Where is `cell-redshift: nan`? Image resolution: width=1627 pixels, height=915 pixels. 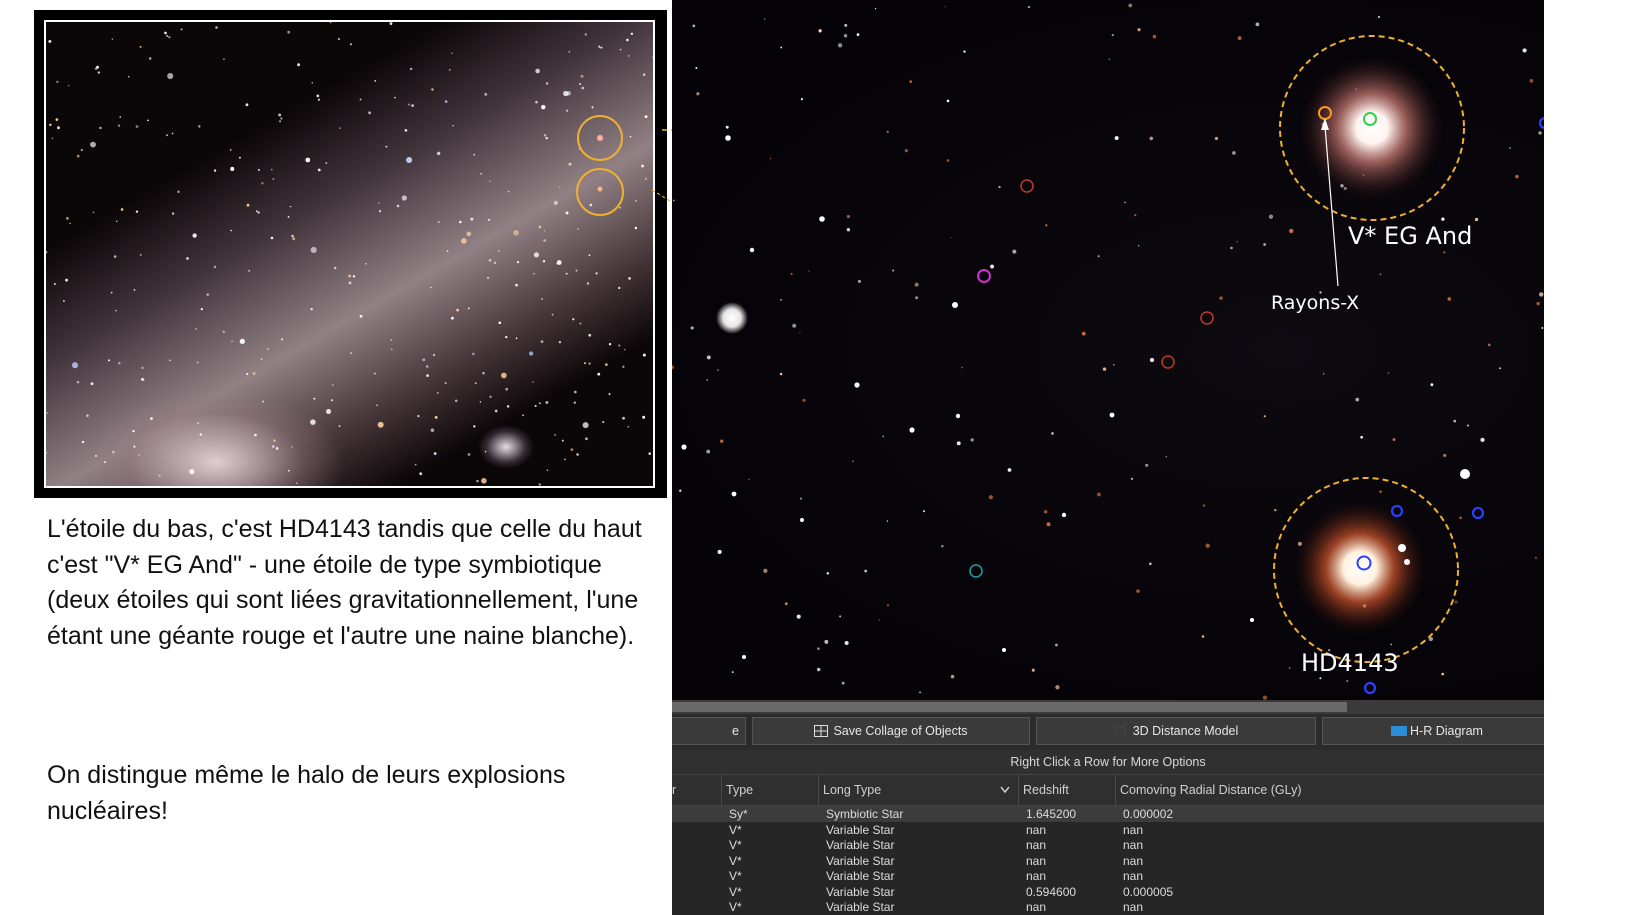
cell-redshift: nan is located at coordinates (1036, 845).